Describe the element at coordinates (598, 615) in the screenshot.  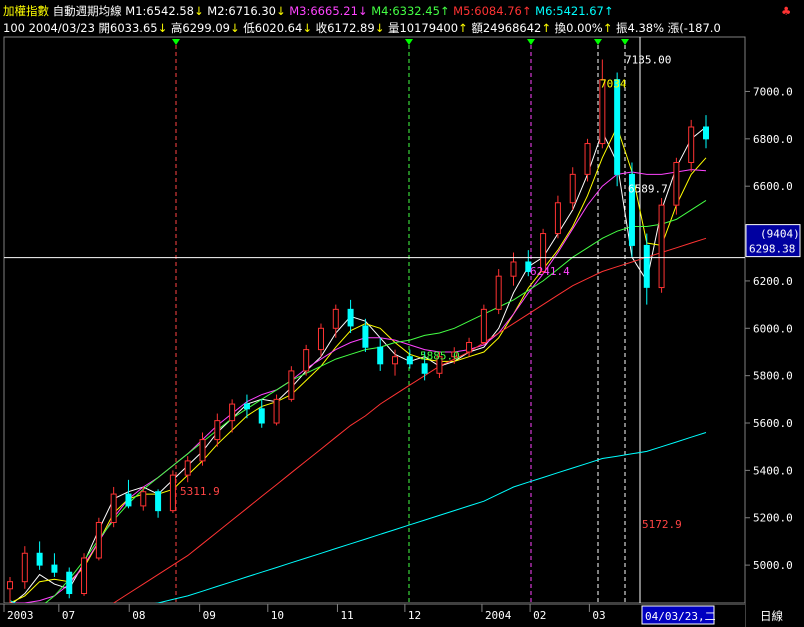
I see `date-tick-label: 03` at that location.